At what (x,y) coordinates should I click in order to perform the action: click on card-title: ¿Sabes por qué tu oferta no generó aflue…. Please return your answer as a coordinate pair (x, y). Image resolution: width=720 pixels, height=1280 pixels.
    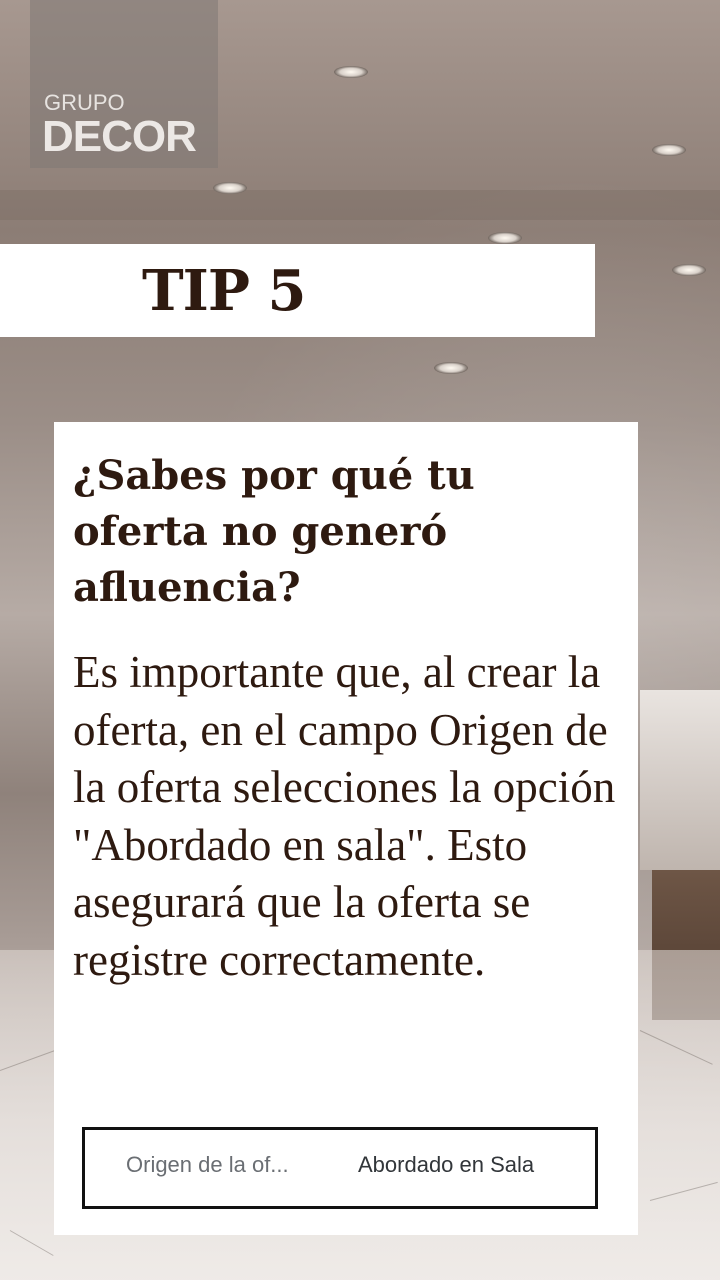
    Looking at the image, I should click on (274, 531).